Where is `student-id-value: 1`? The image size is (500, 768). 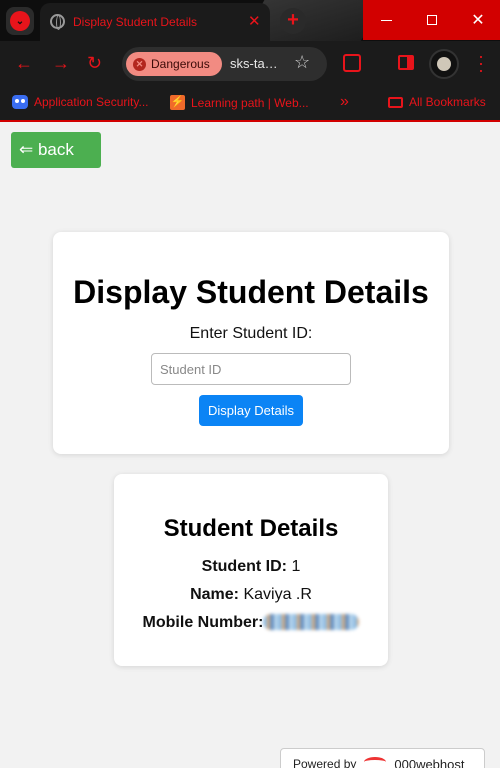 student-id-value: 1 is located at coordinates (296, 566).